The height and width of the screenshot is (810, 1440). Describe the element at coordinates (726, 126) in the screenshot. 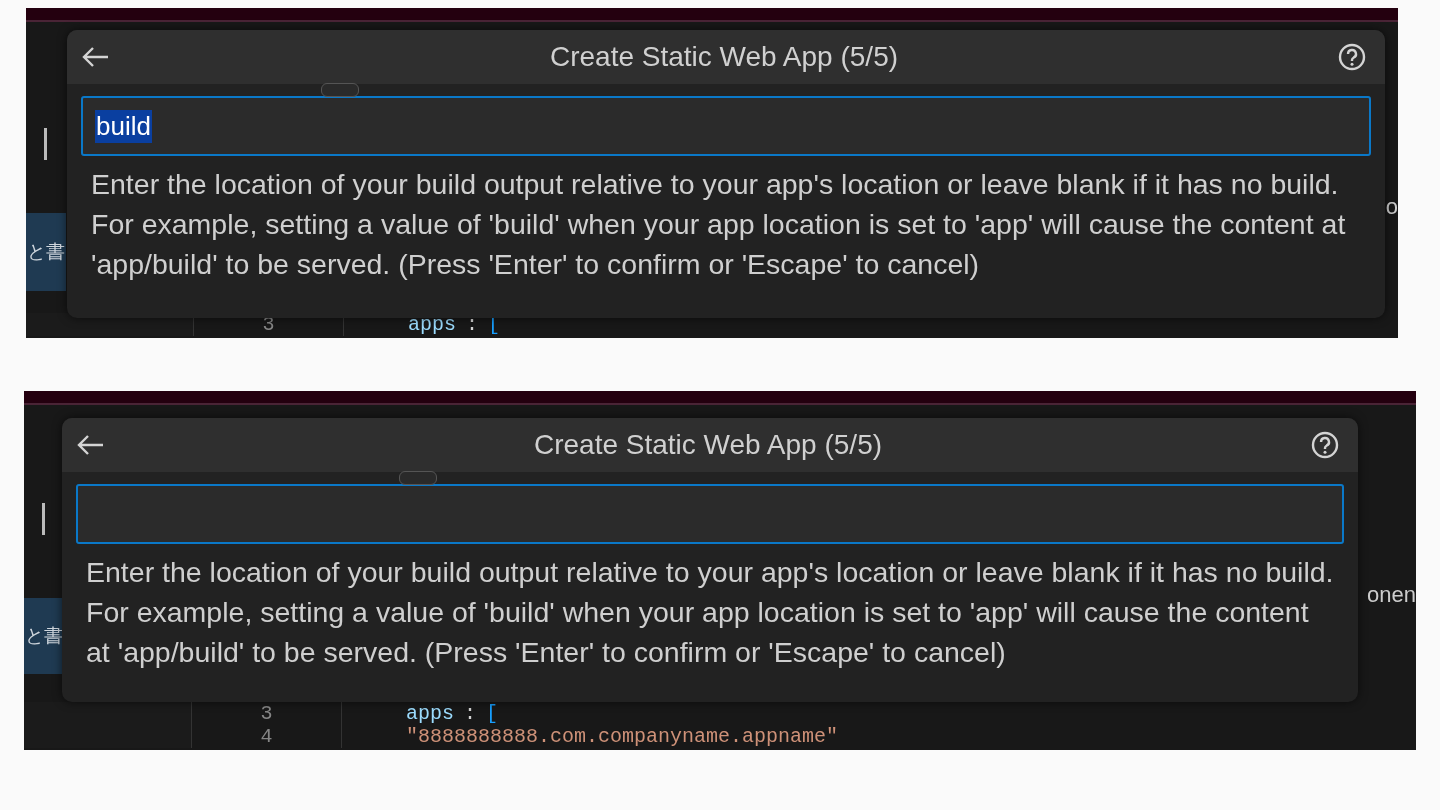

I see `input-field: build` at that location.